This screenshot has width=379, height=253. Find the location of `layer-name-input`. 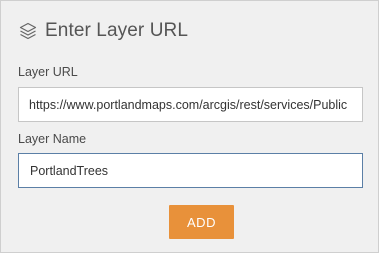

layer-name-input is located at coordinates (190, 170).